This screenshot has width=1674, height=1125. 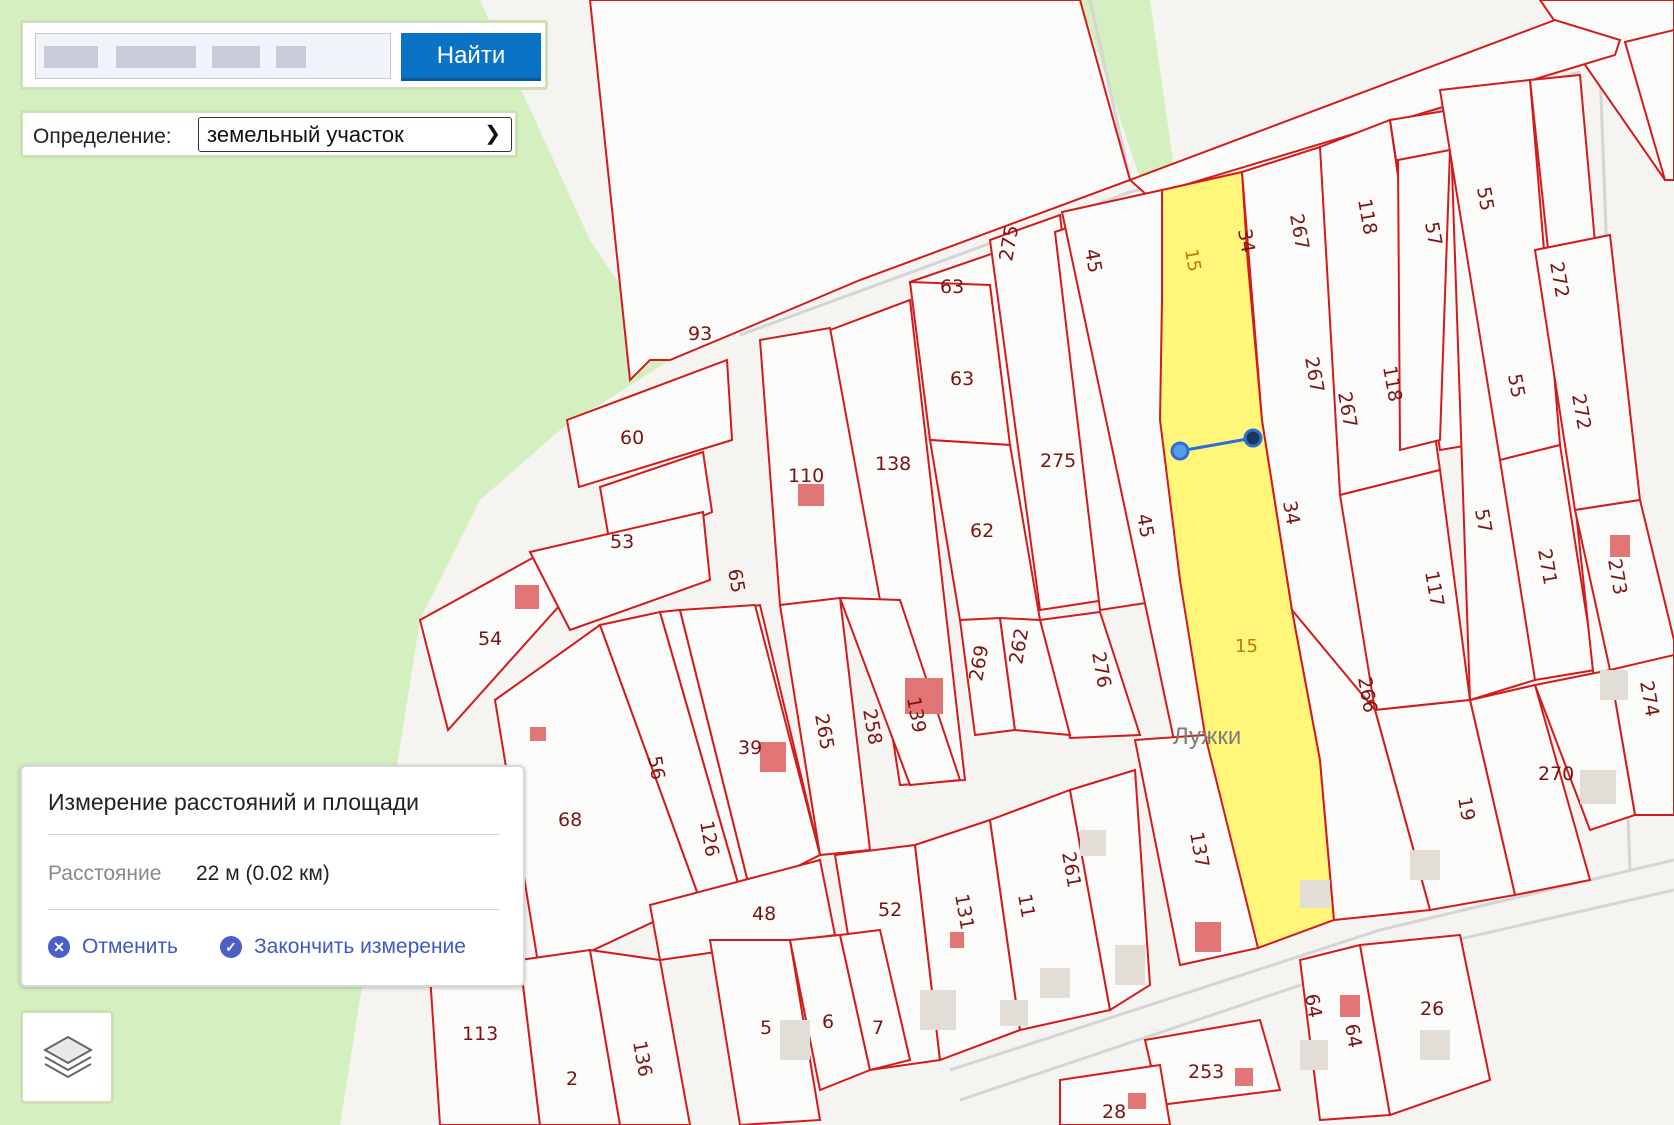 What do you see at coordinates (632, 438) in the screenshot?
I see `svg-text: 60` at bounding box center [632, 438].